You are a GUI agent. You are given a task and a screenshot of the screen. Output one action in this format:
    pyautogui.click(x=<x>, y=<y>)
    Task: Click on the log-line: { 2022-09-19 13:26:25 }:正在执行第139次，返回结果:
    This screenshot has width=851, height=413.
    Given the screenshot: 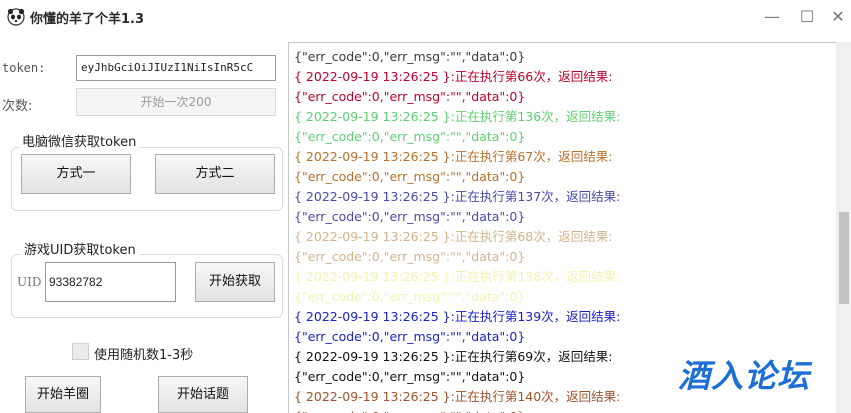 What is the action you would take?
    pyautogui.click(x=457, y=316)
    